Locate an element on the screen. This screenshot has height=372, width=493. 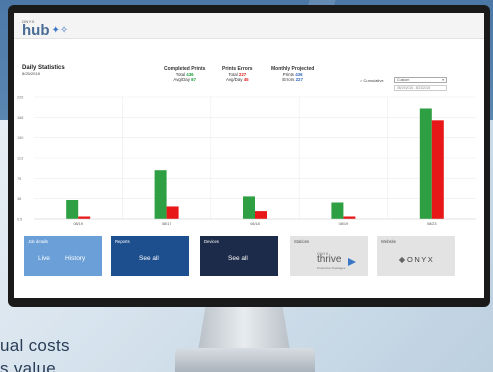
onyx-logo-text: ONYX is located at coordinates (421, 259).